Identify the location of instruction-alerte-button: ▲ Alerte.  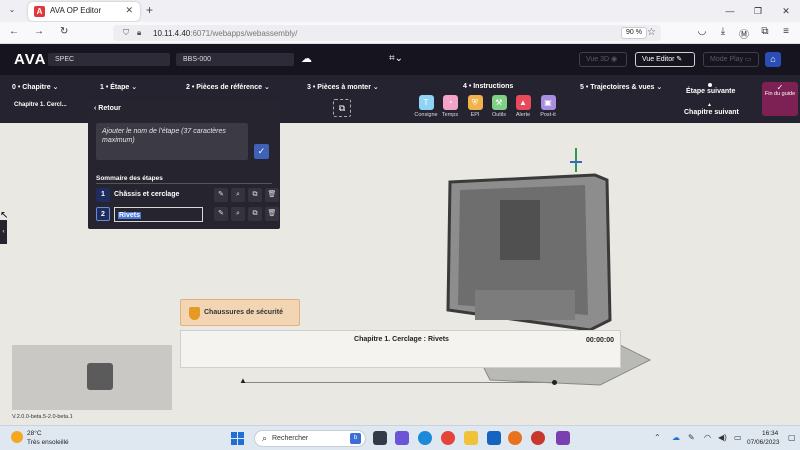
(523, 106).